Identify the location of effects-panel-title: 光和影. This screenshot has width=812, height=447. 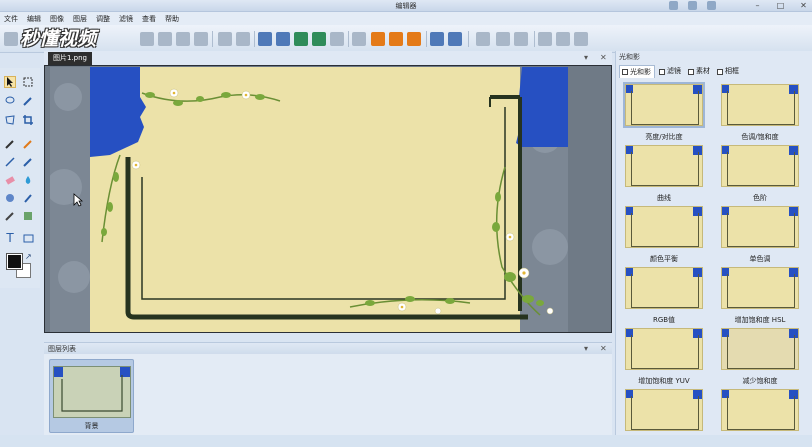
(629, 57).